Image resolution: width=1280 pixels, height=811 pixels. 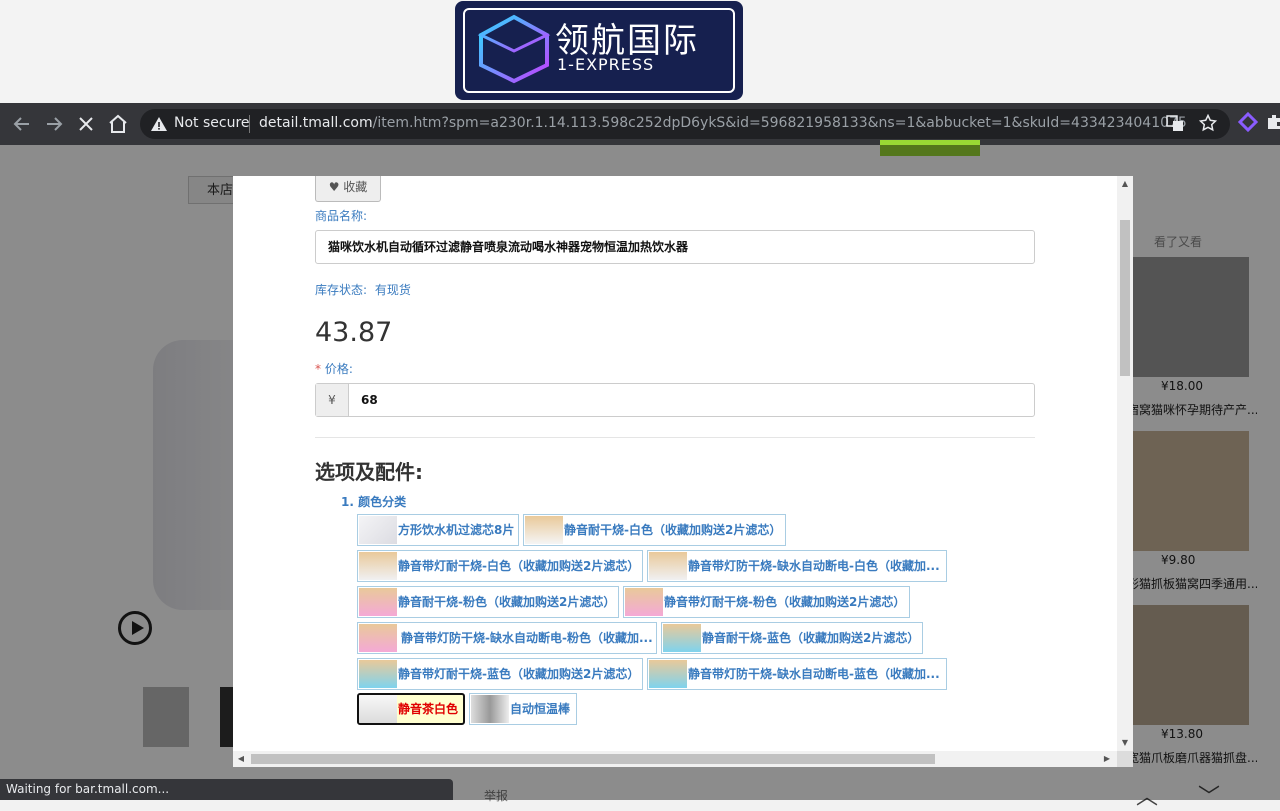 I want to click on puzzle-extensions-icon, so click(x=1271, y=124).